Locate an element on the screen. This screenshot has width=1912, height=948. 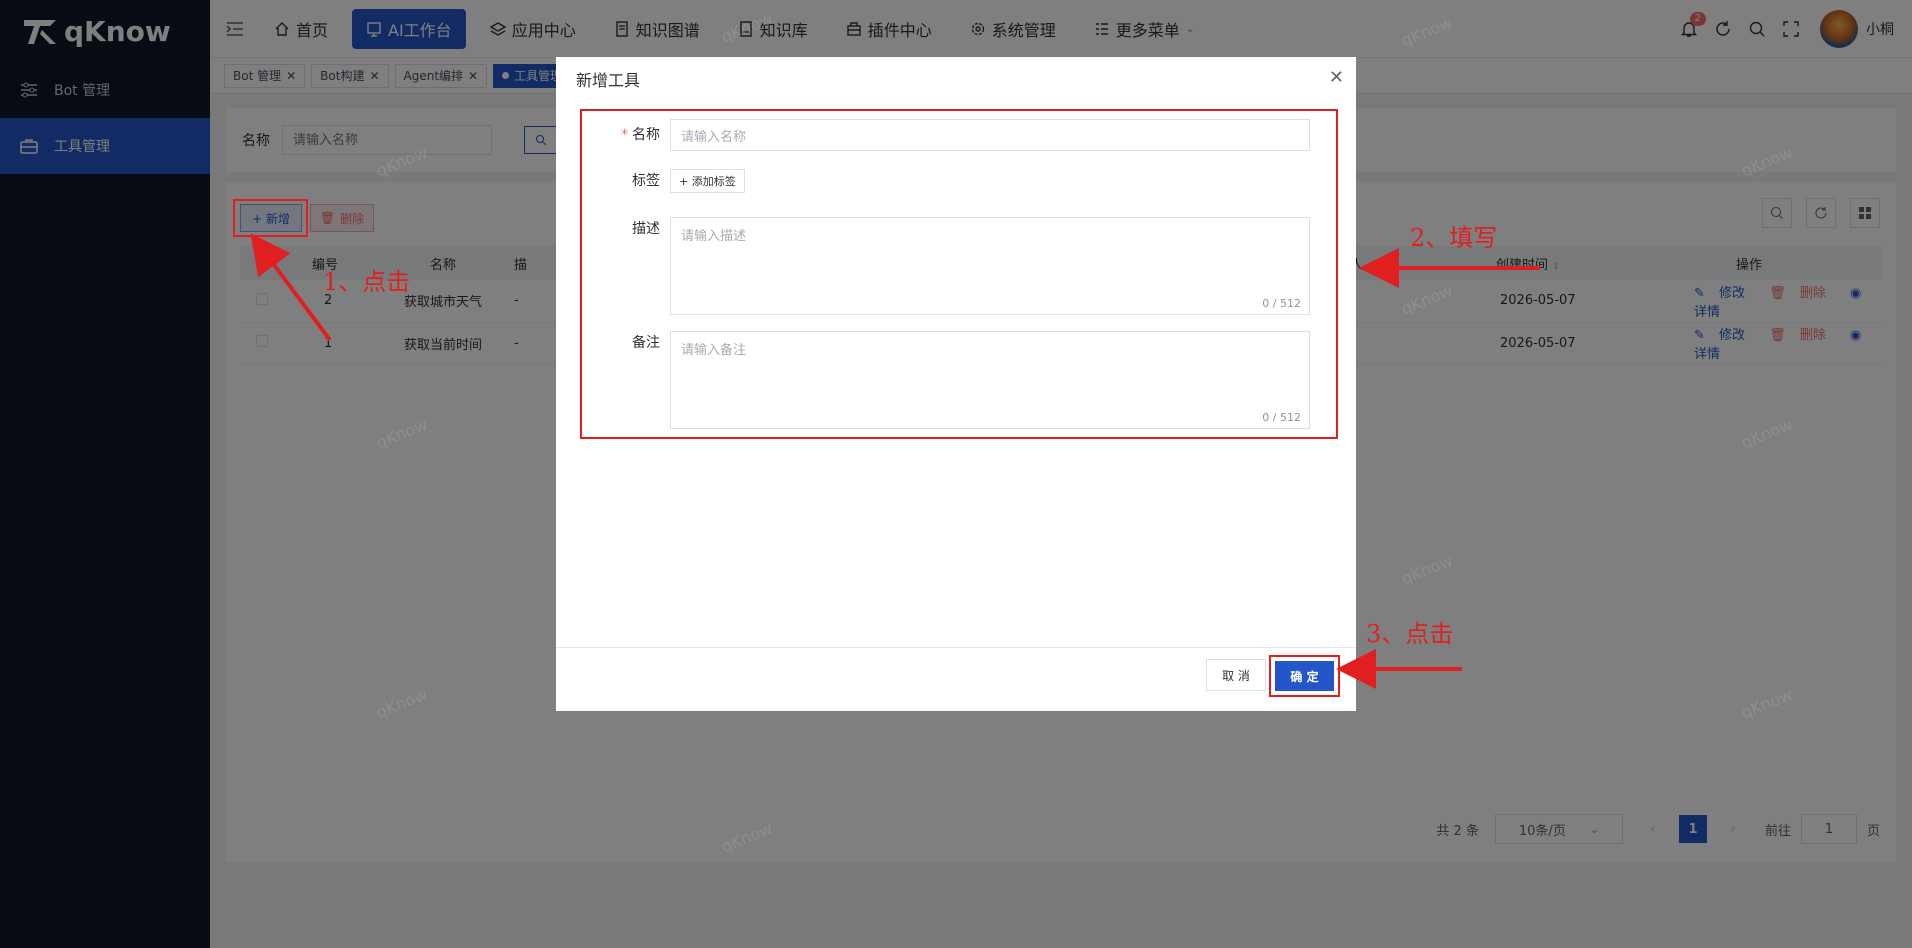
confirm-highlight-box: 确 定 is located at coordinates (1304, 676).